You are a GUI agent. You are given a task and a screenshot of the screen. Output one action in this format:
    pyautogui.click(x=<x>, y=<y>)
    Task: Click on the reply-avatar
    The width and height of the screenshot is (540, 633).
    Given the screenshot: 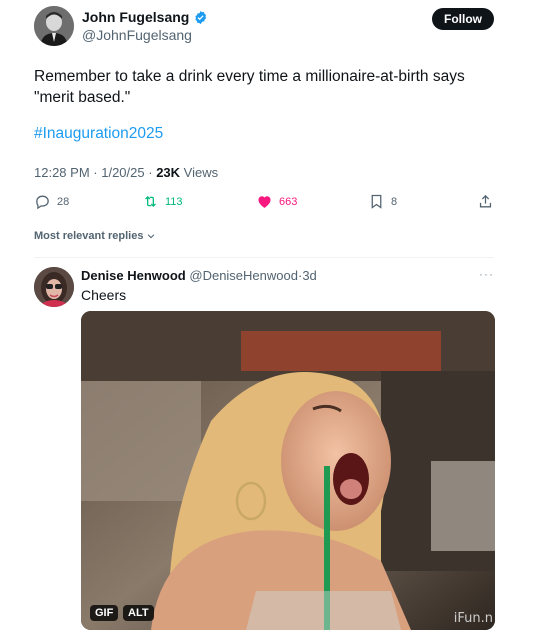 What is the action you would take?
    pyautogui.click(x=54, y=287)
    